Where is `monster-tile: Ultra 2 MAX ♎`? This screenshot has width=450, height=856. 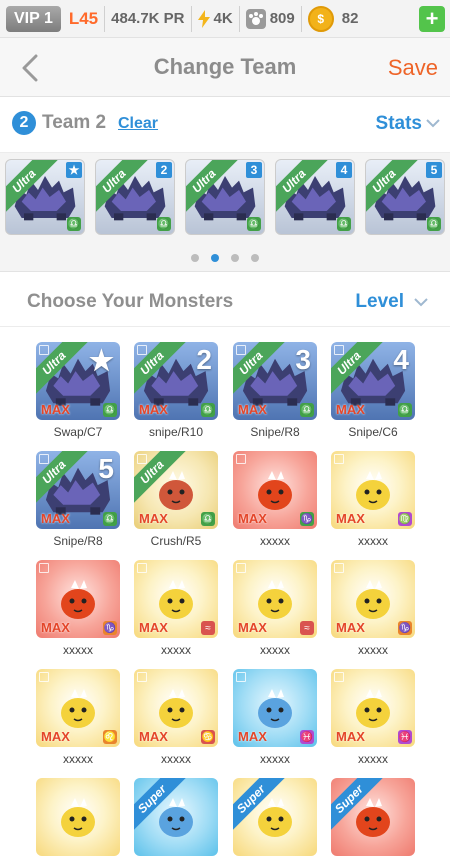 monster-tile: Ultra 2 MAX ♎ is located at coordinates (176, 381).